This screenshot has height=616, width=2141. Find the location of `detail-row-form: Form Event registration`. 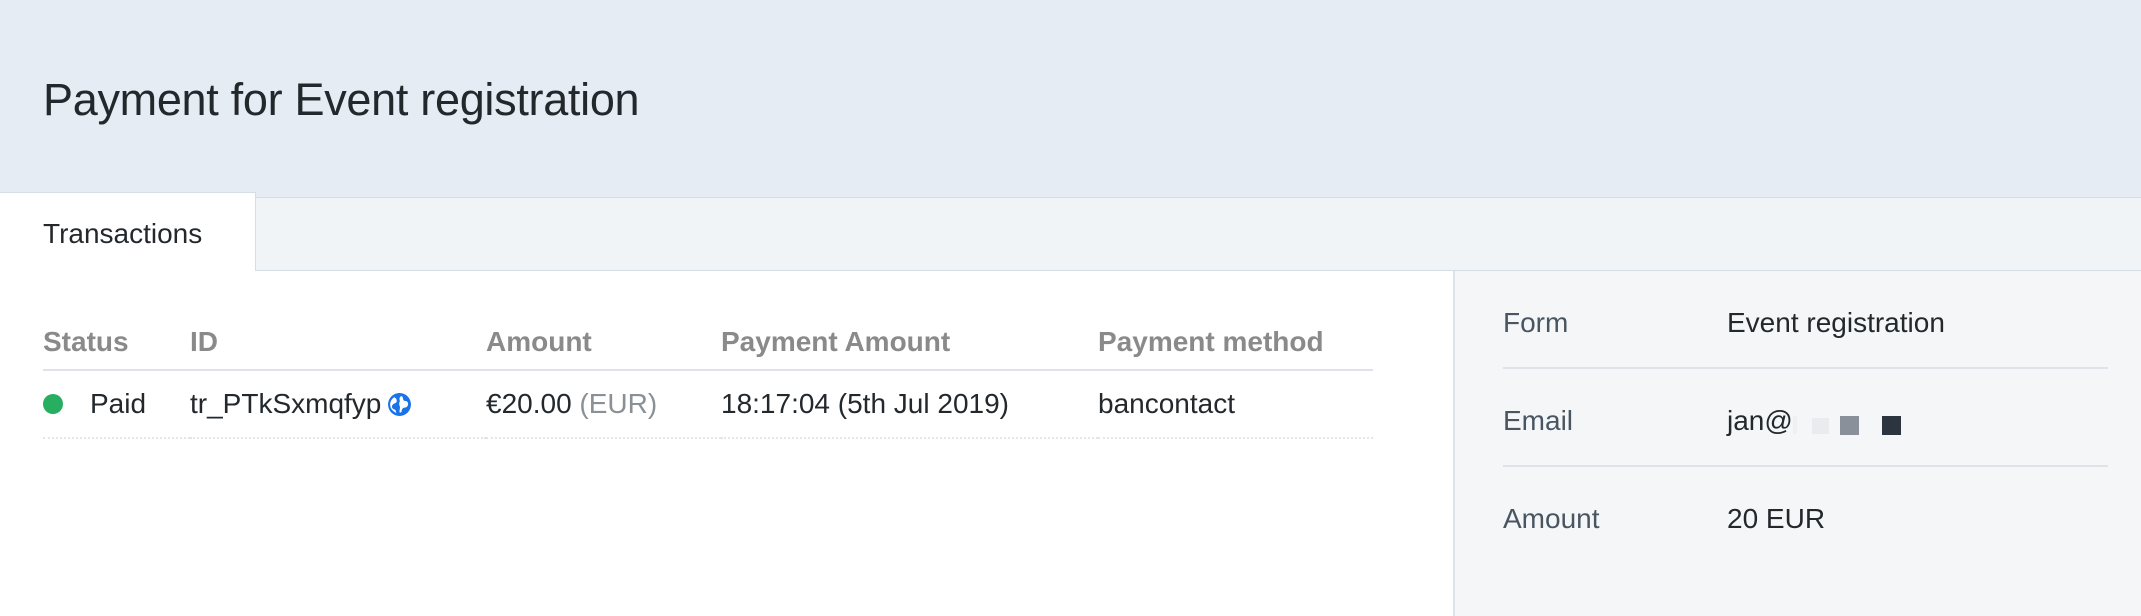

detail-row-form: Form Event registration is located at coordinates (1805, 320).